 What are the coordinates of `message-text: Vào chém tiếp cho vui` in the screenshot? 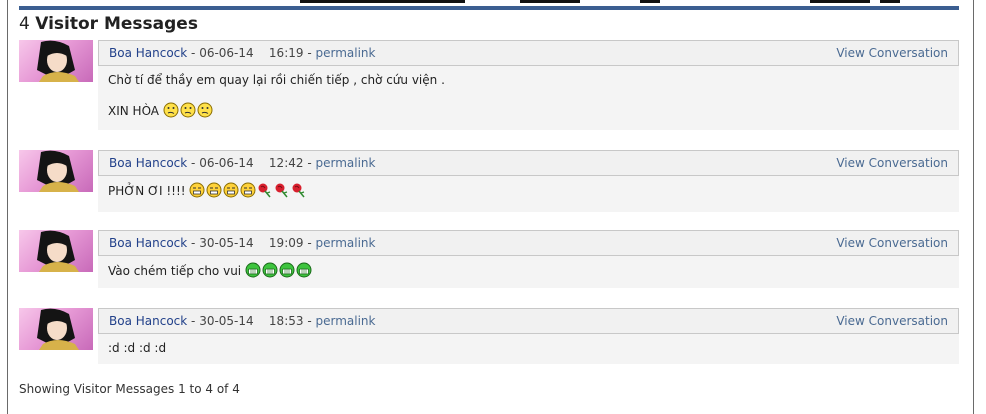 It's located at (175, 271).